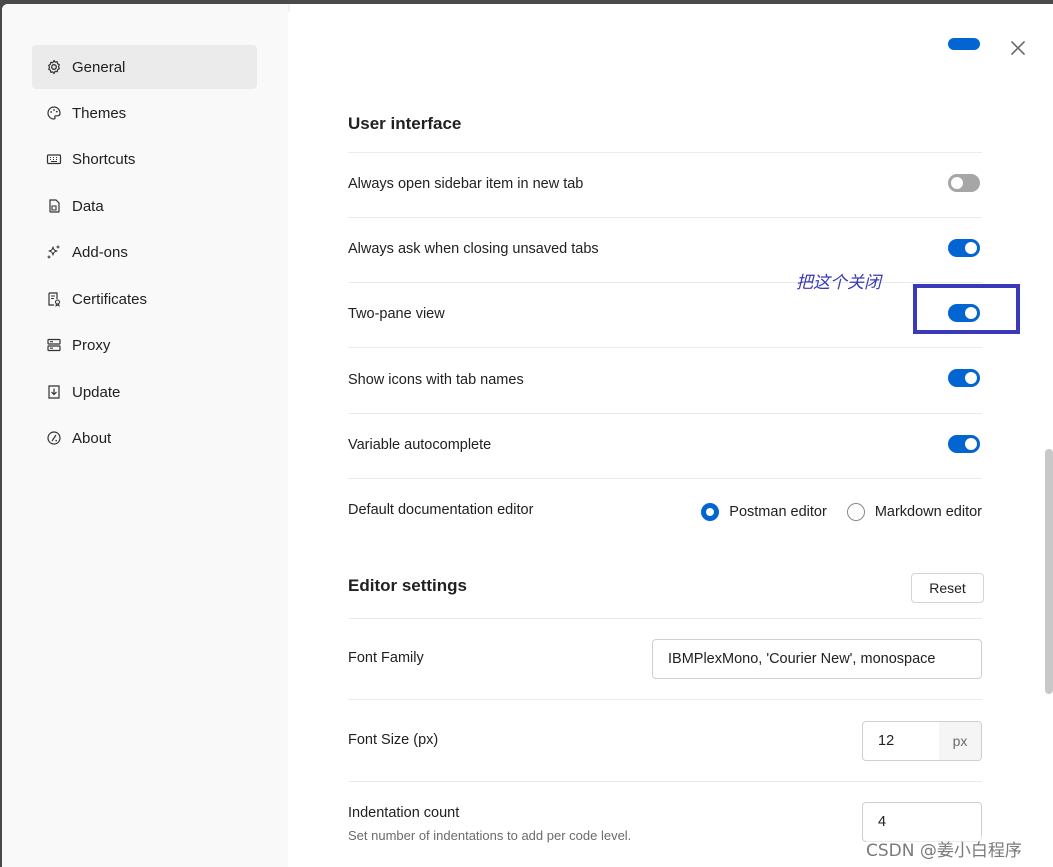  I want to click on annotation-label: 把这个关闭, so click(838, 283).